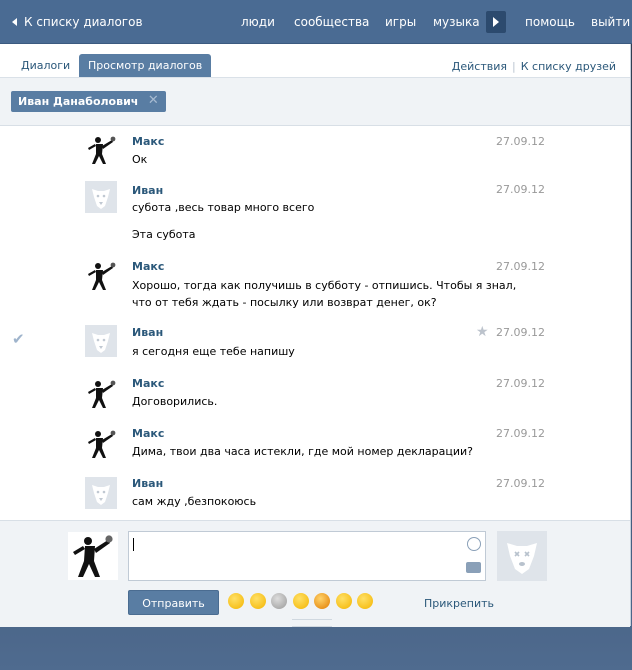  What do you see at coordinates (610, 22) in the screenshot?
I see `nav-logout: выйти` at bounding box center [610, 22].